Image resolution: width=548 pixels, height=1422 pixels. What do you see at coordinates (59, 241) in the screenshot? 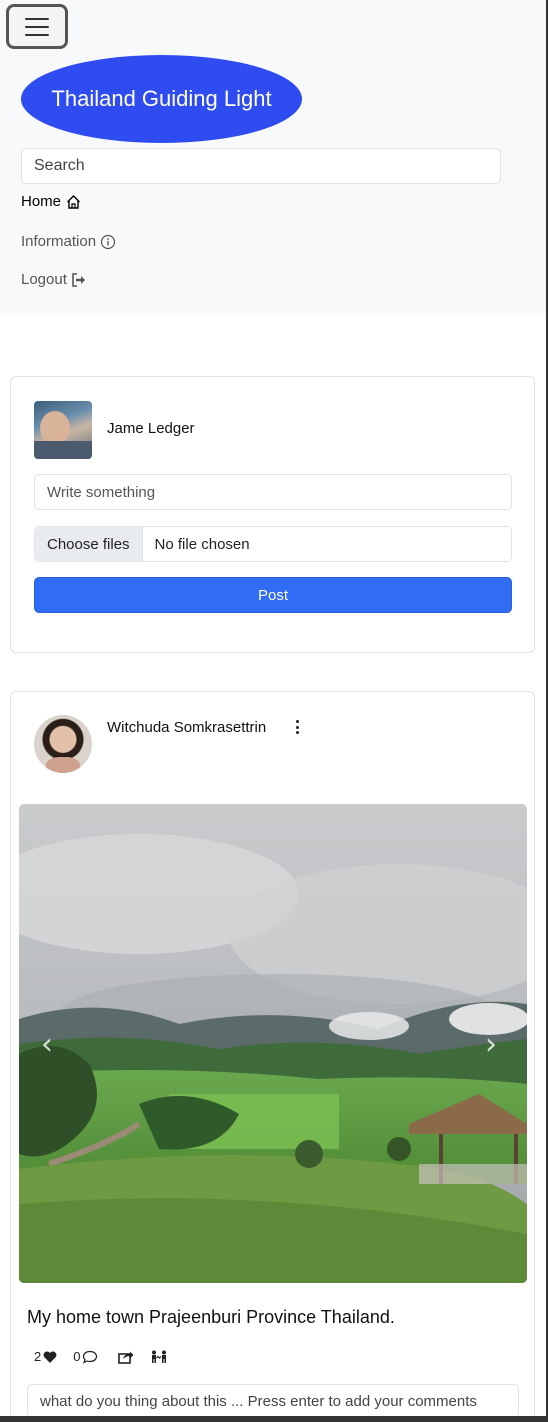
I see `nav-item-label: Information` at bounding box center [59, 241].